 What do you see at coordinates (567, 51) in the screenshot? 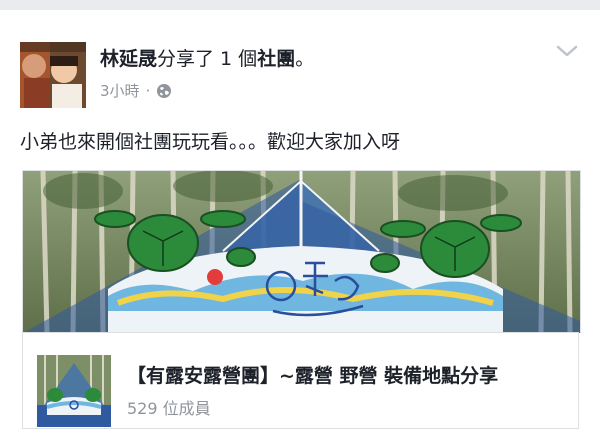
I see `chevron-down-icon` at bounding box center [567, 51].